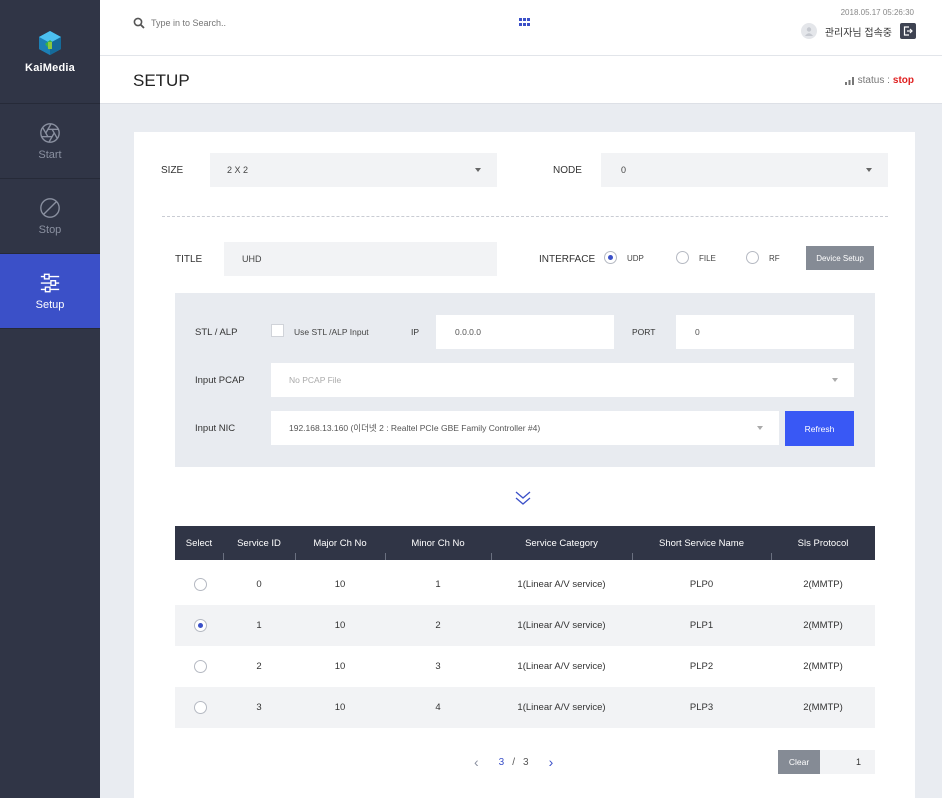 The image size is (942, 798). Describe the element at coordinates (331, 332) in the screenshot. I see `stl-checkbox-label: Use STL /ALP Input` at that location.